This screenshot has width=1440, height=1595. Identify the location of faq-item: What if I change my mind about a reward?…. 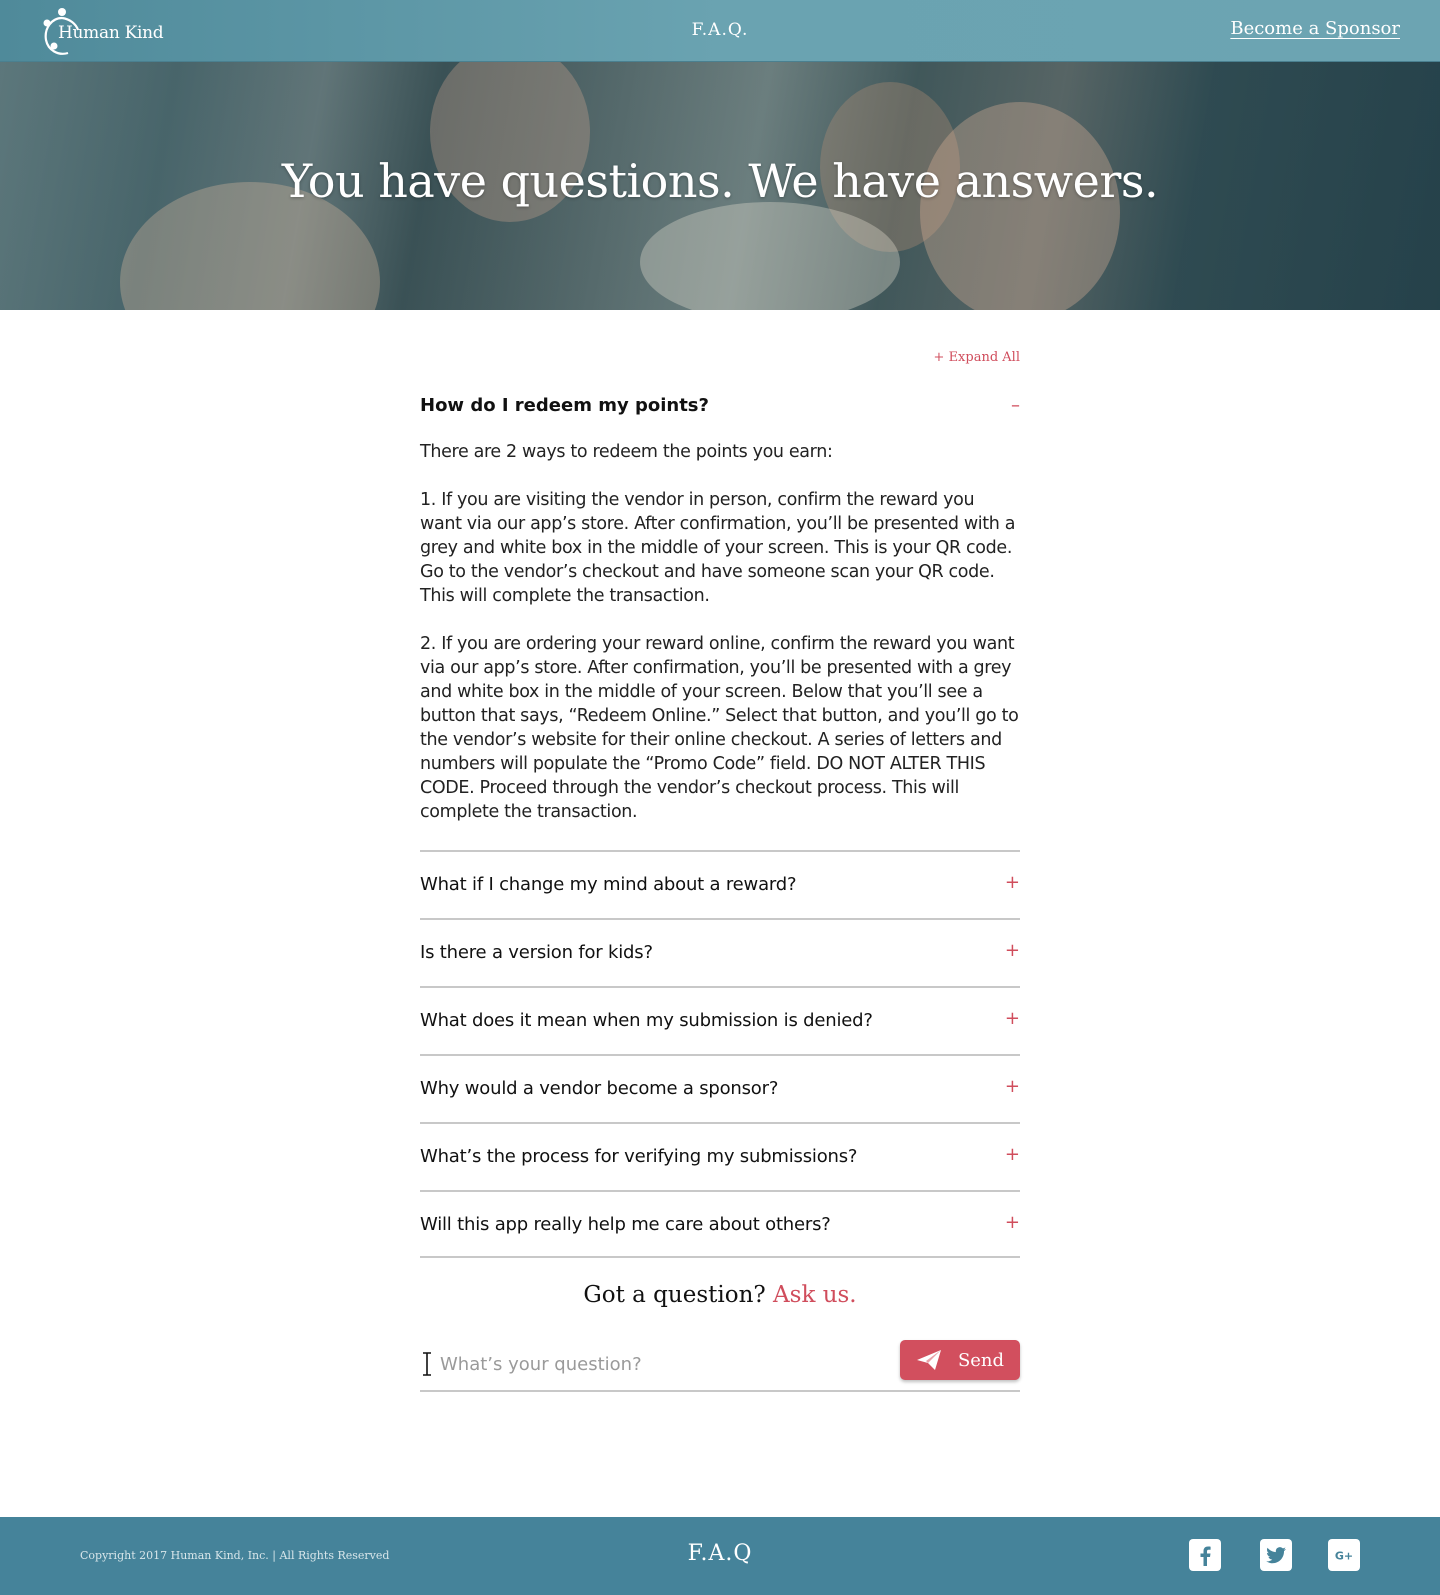
(720, 884).